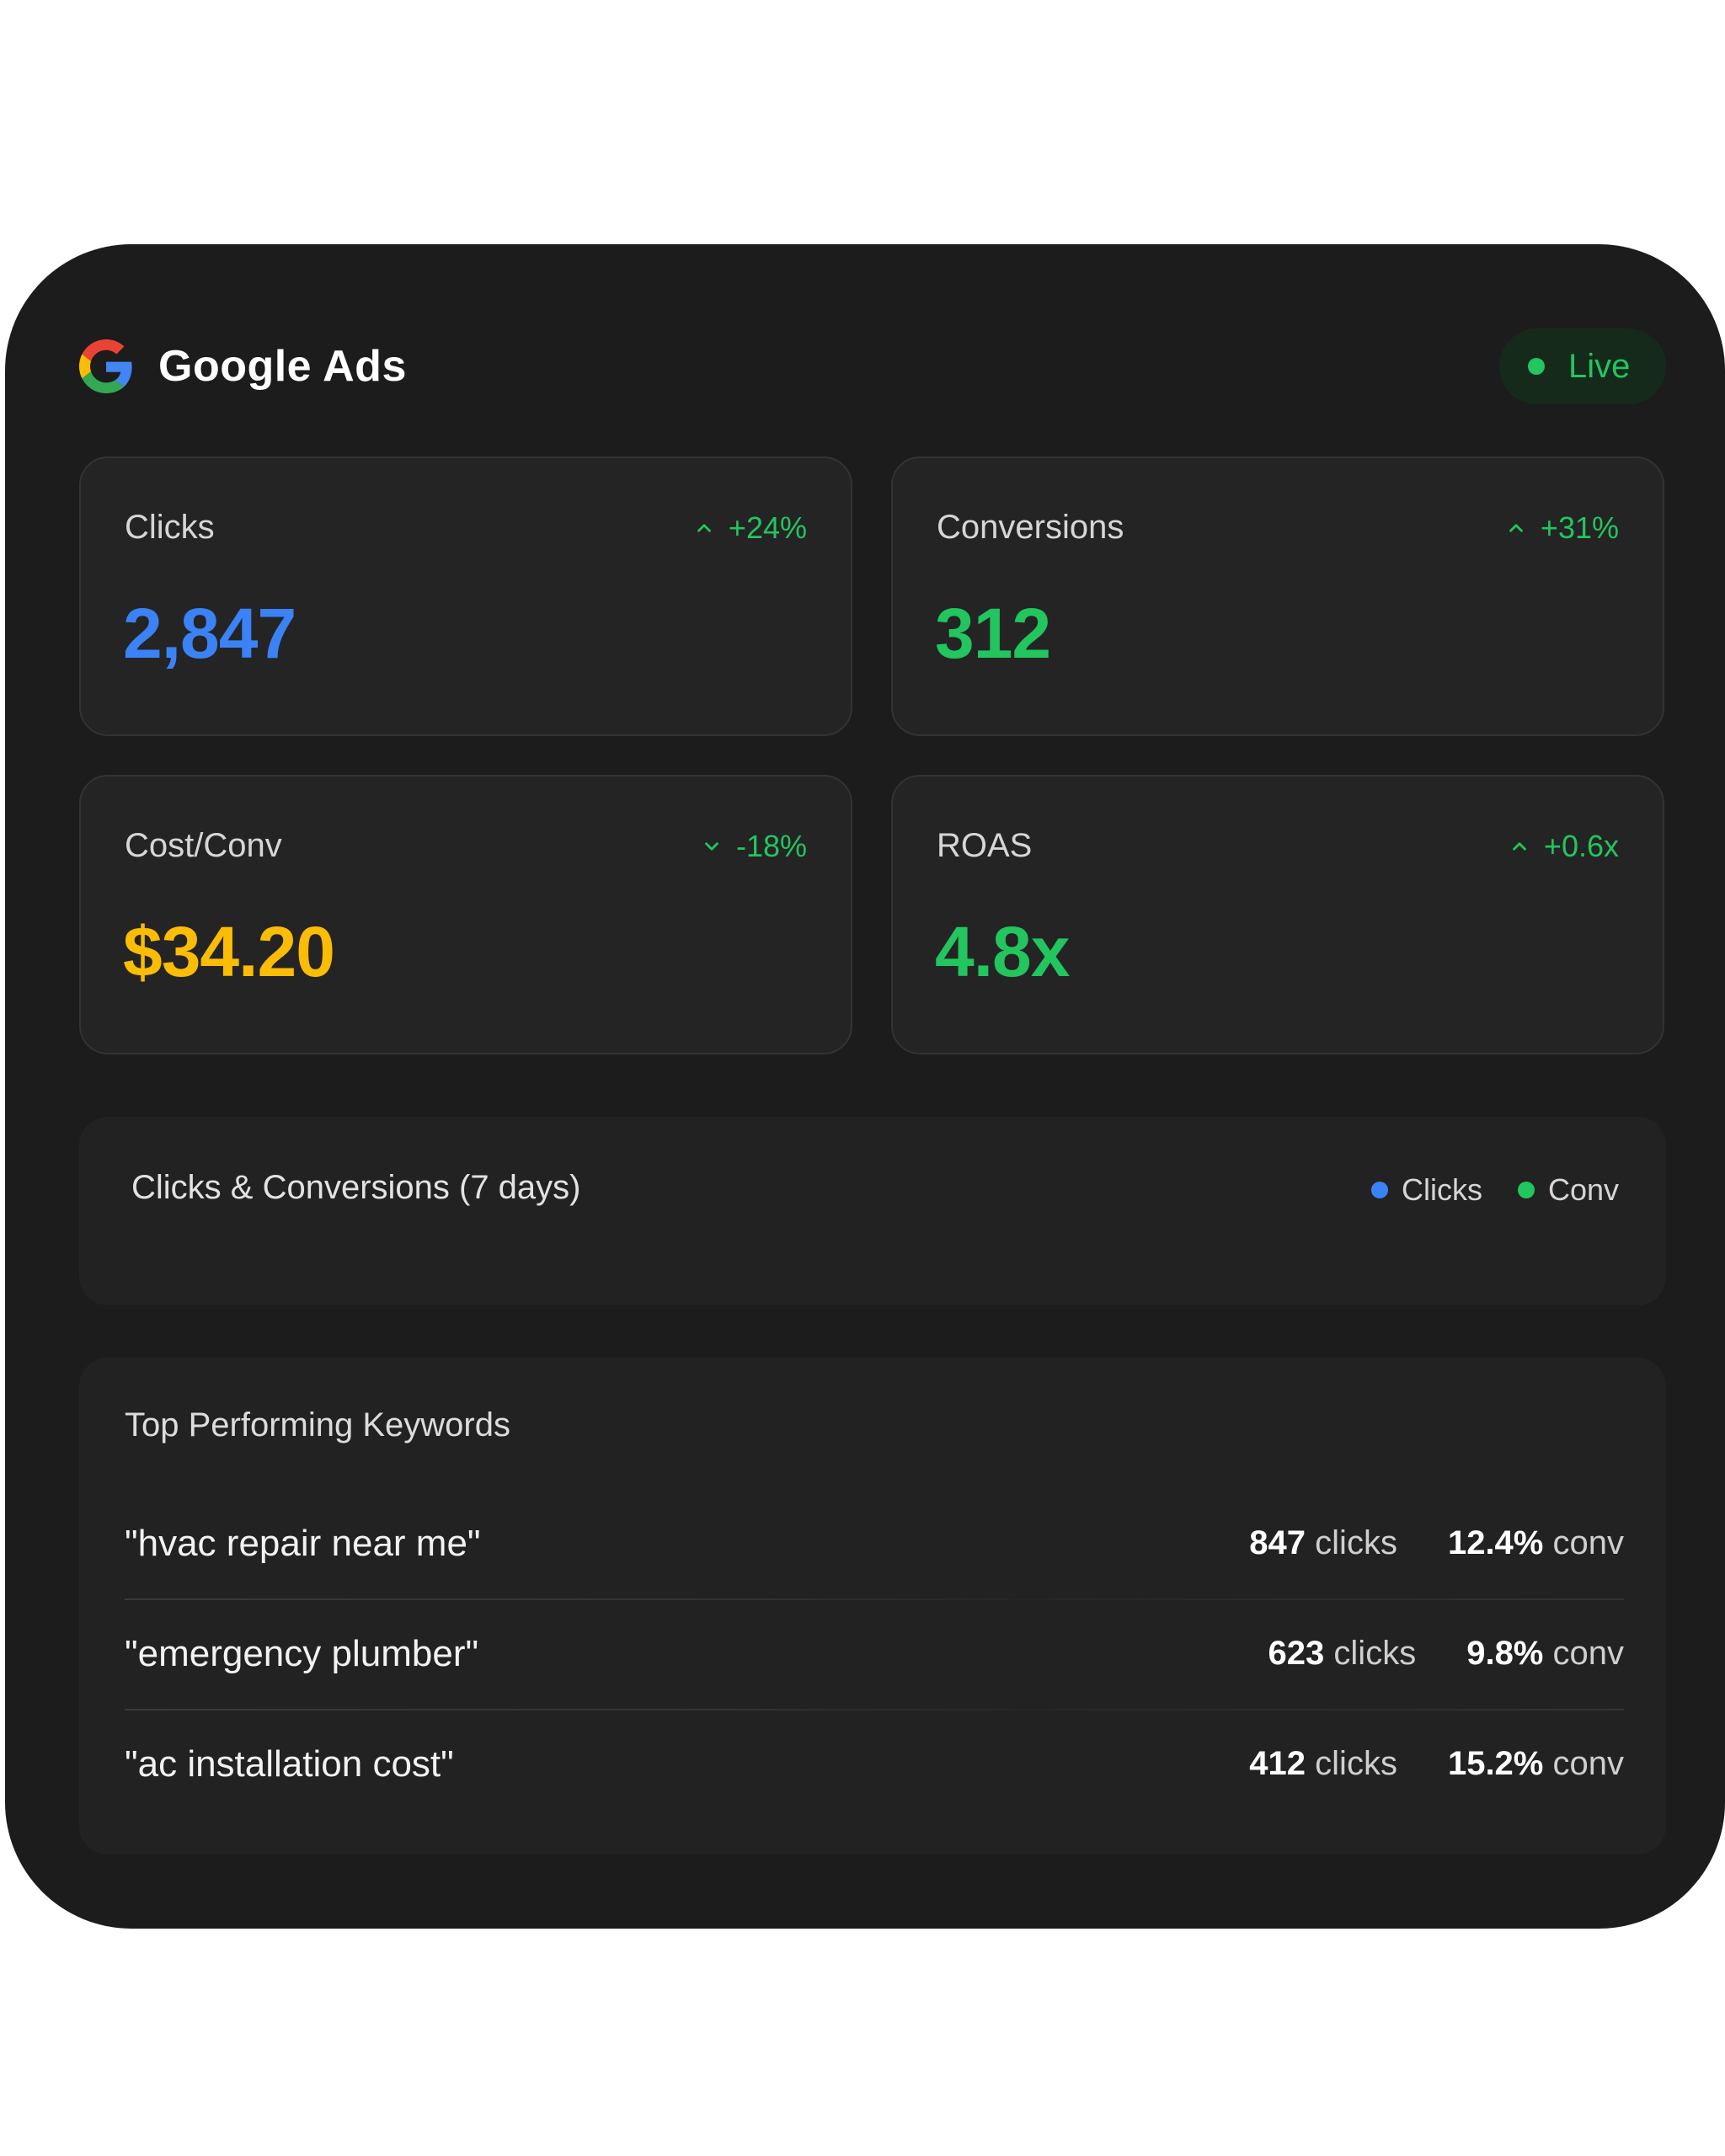 This screenshot has width=1725, height=2156. I want to click on keyword-stats: 623 clicks 9.8% conv, so click(1446, 1654).